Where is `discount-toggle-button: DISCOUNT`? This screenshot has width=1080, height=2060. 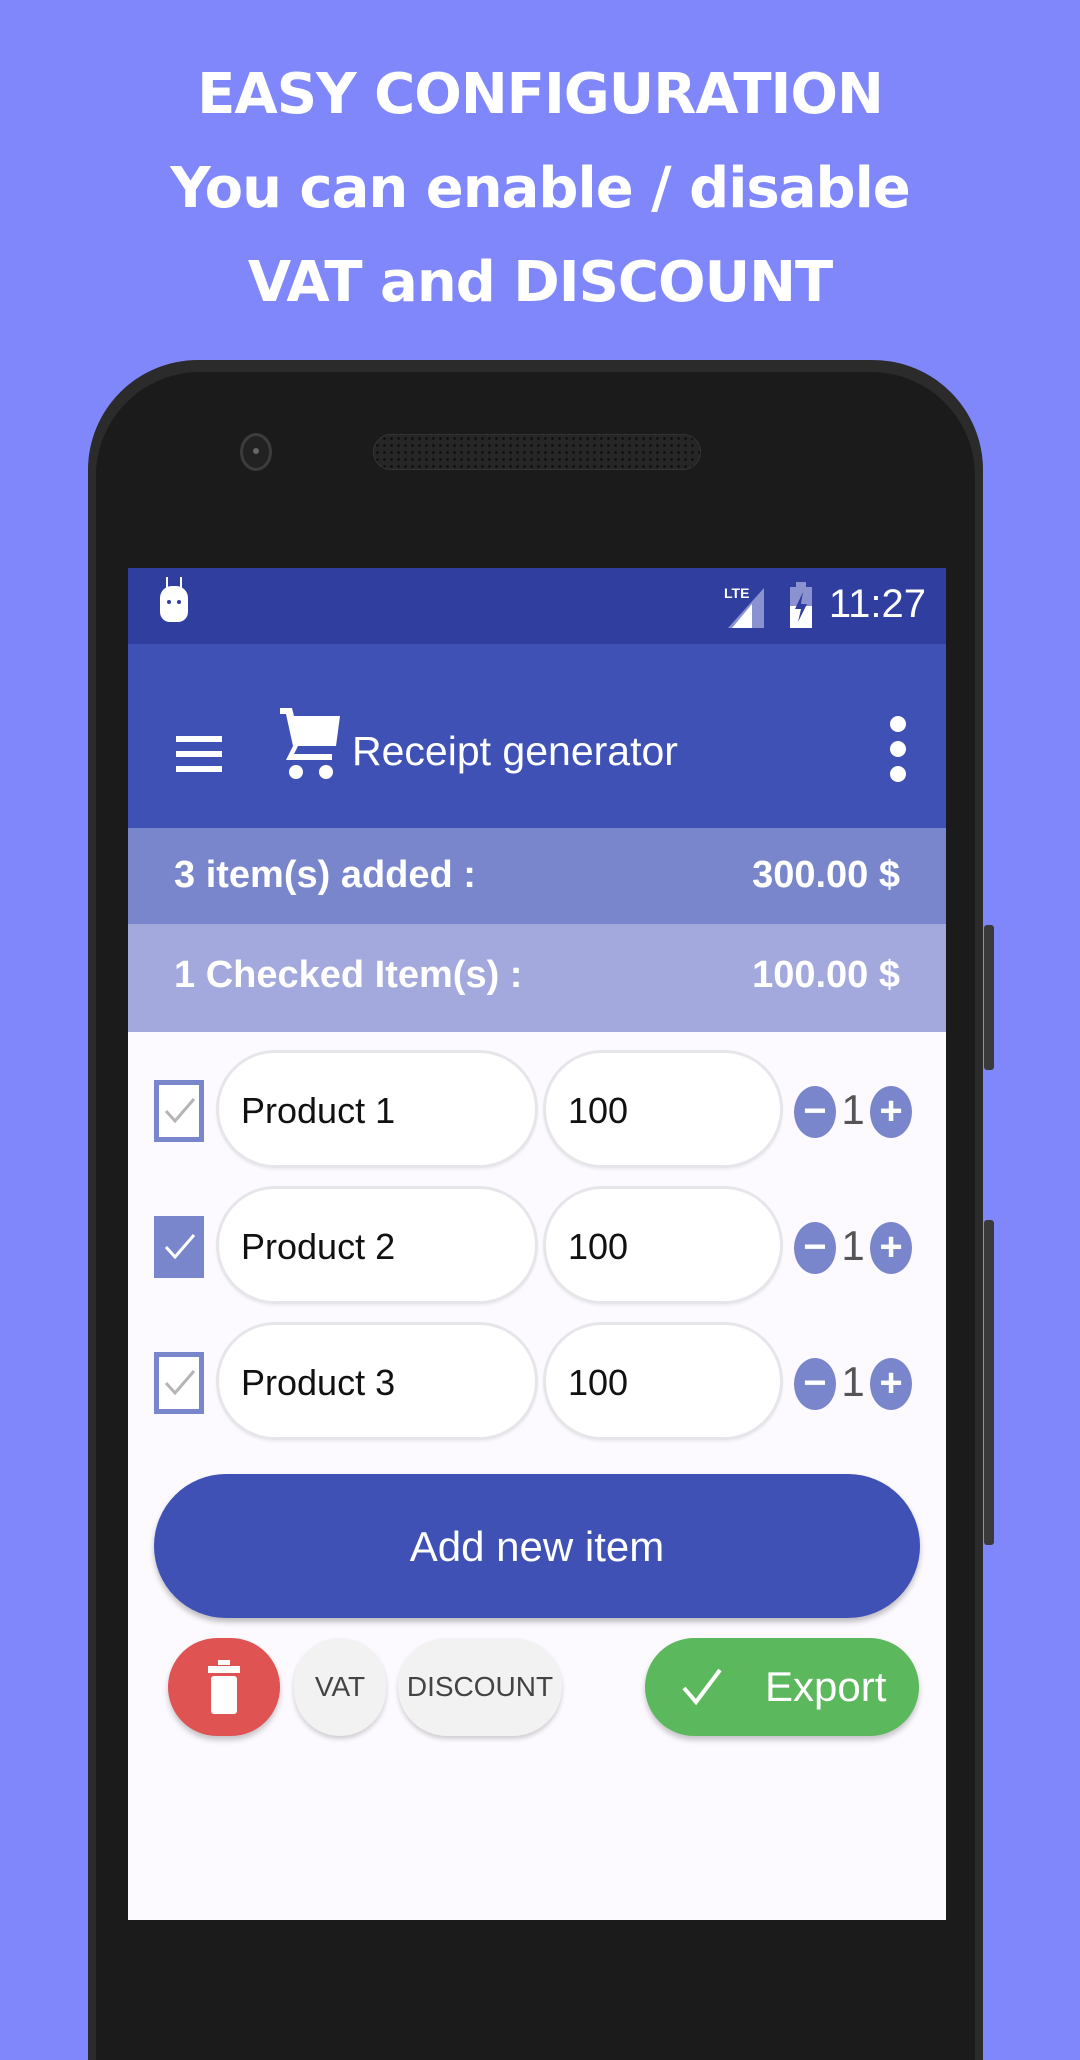 discount-toggle-button: DISCOUNT is located at coordinates (480, 1687).